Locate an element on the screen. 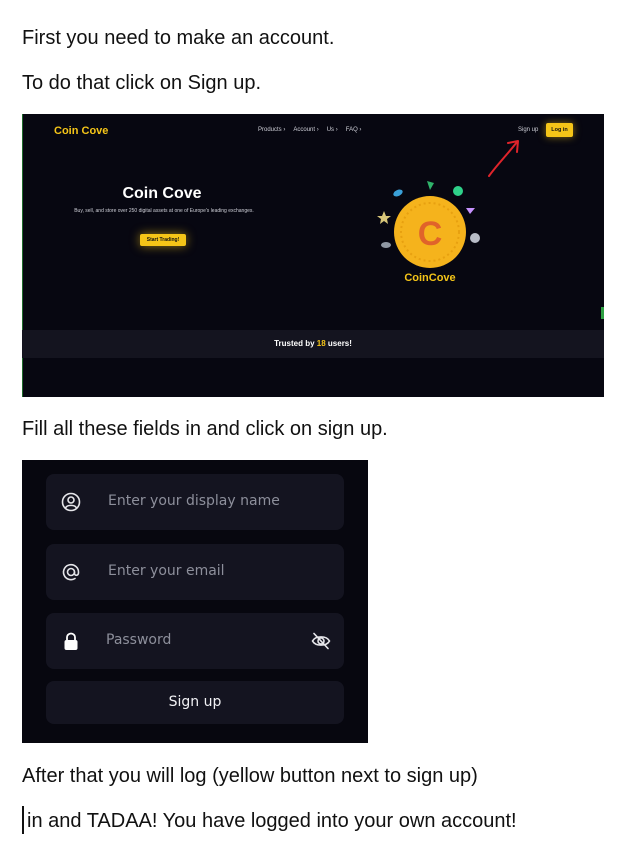 The image size is (639, 868). password-placeholder: Password is located at coordinates (139, 640).